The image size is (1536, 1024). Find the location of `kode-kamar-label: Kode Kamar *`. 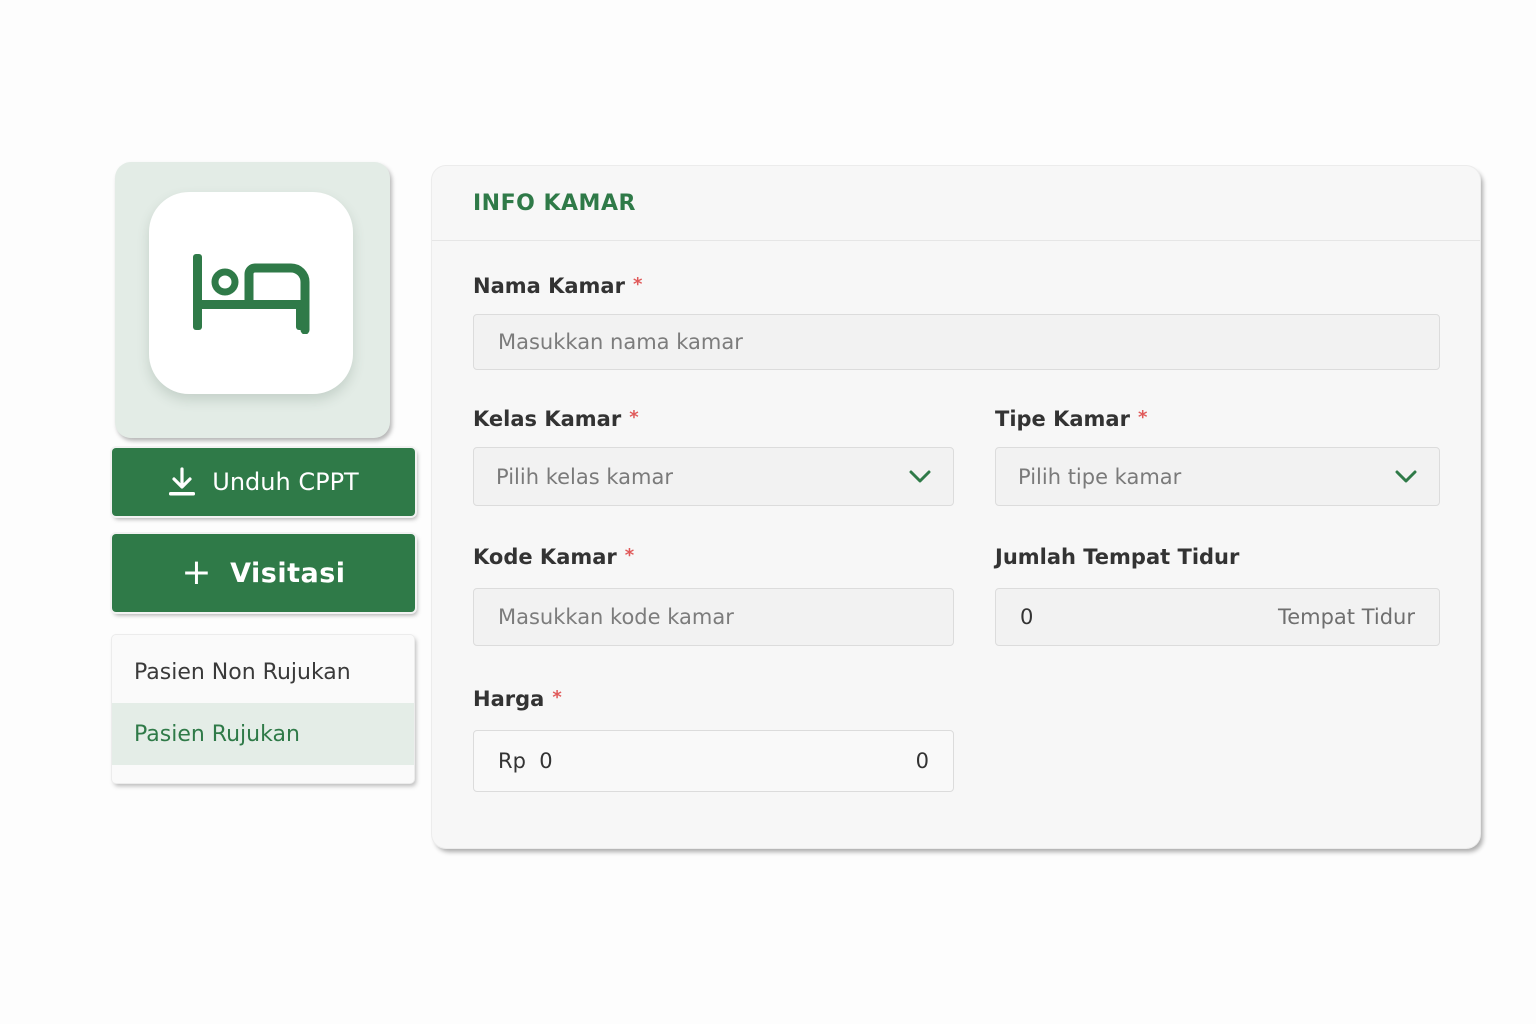

kode-kamar-label: Kode Kamar * is located at coordinates (553, 557).